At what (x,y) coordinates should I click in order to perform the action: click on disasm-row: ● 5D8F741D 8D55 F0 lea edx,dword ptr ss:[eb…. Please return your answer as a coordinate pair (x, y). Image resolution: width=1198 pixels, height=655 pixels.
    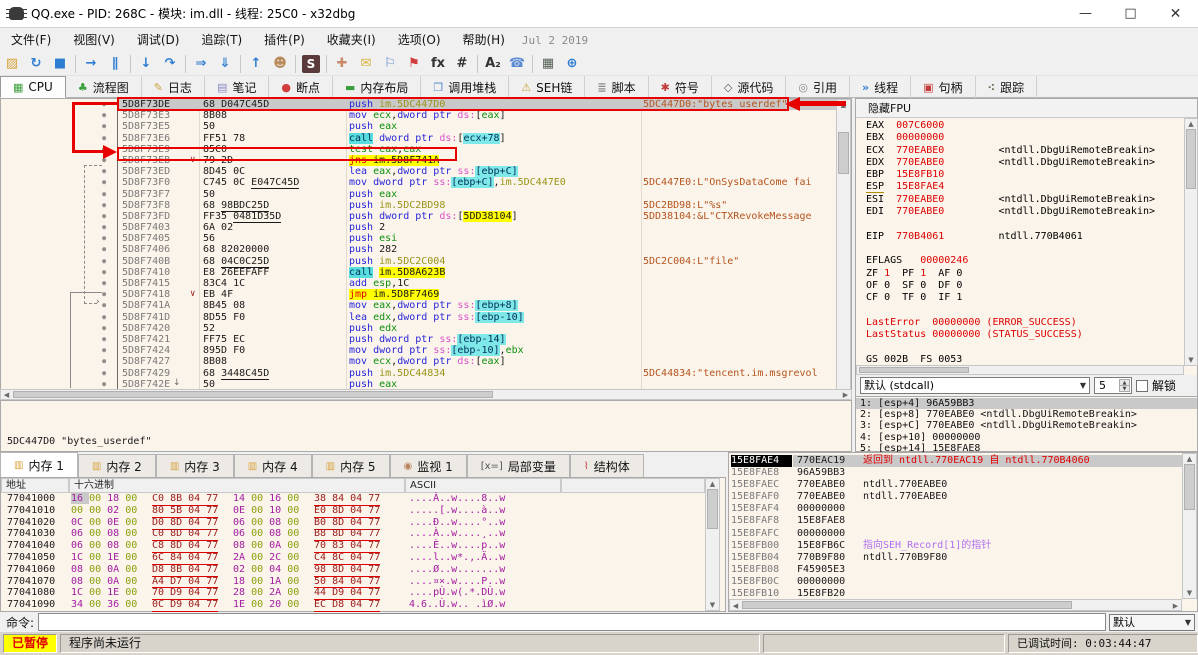
    Looking at the image, I should click on (419, 317).